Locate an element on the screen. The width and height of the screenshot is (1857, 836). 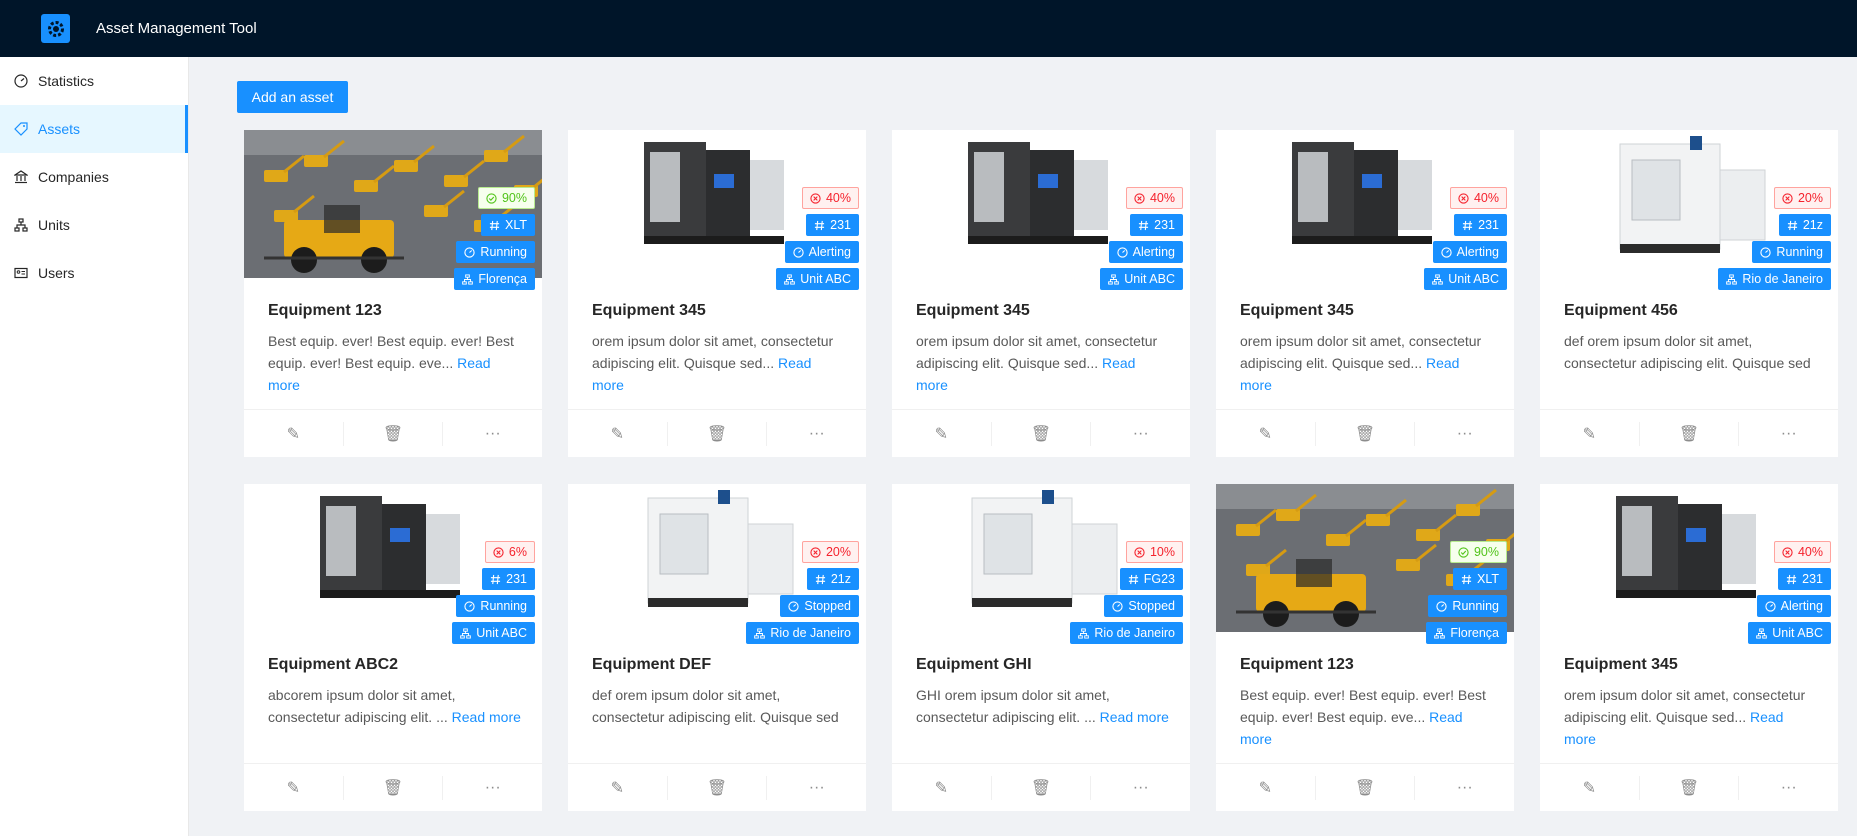
status-badge-label: Stopped is located at coordinates (1151, 606).